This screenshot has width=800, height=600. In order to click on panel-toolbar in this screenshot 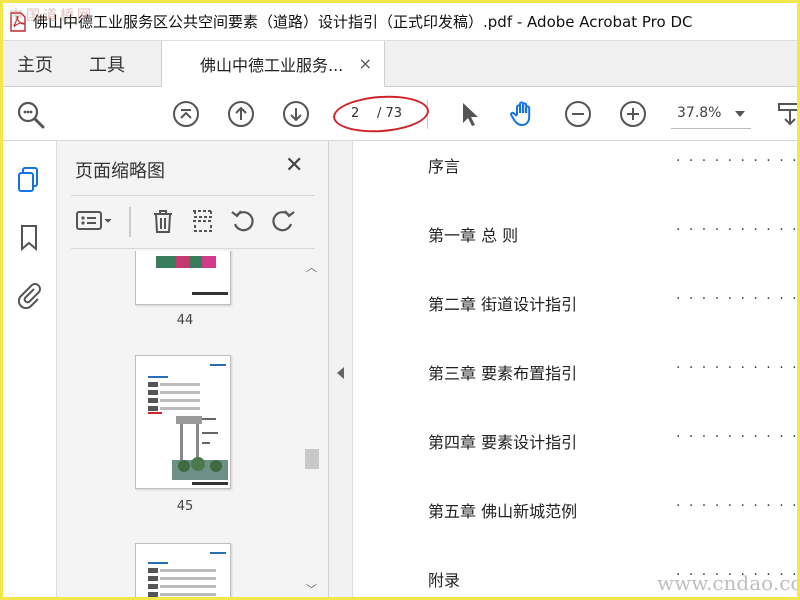, I will do `click(193, 224)`.